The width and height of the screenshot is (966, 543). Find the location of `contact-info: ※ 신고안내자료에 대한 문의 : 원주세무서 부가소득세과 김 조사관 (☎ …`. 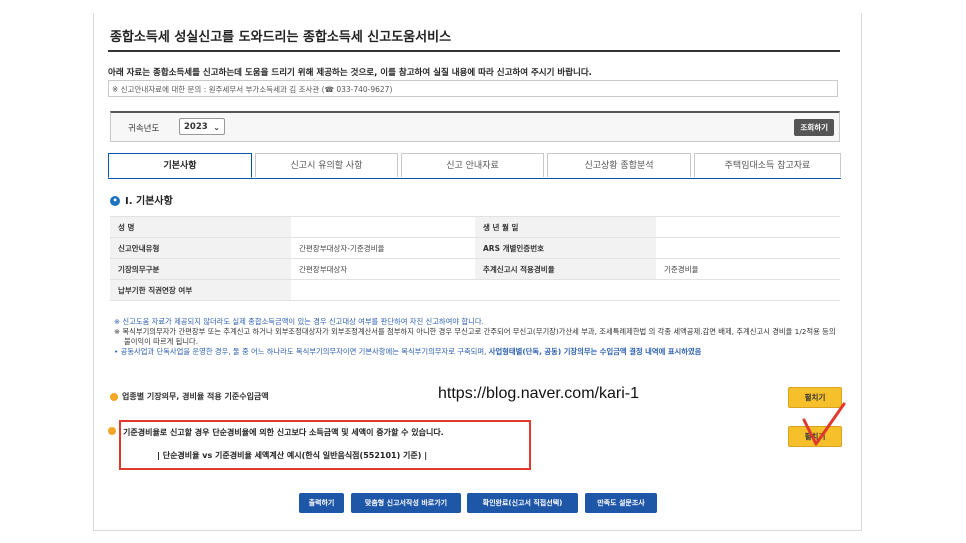

contact-info: ※ 신고안내자료에 대한 문의 : 원주세무서 부가소득세과 김 조사관 (☎ … is located at coordinates (473, 88).